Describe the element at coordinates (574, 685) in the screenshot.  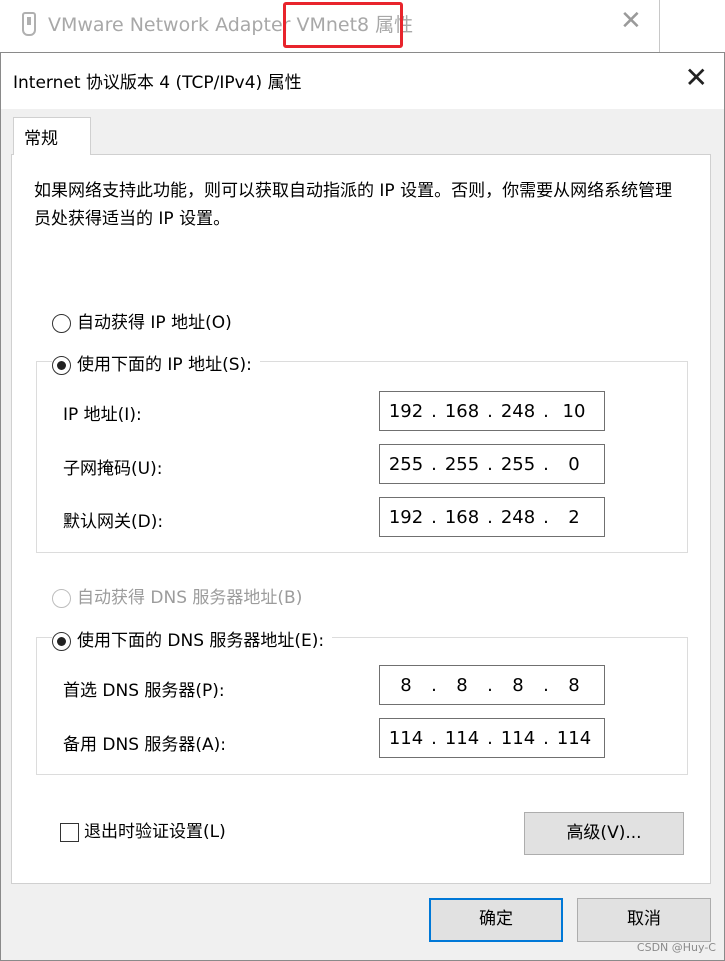
I see `dns1-octet-4: 8` at that location.